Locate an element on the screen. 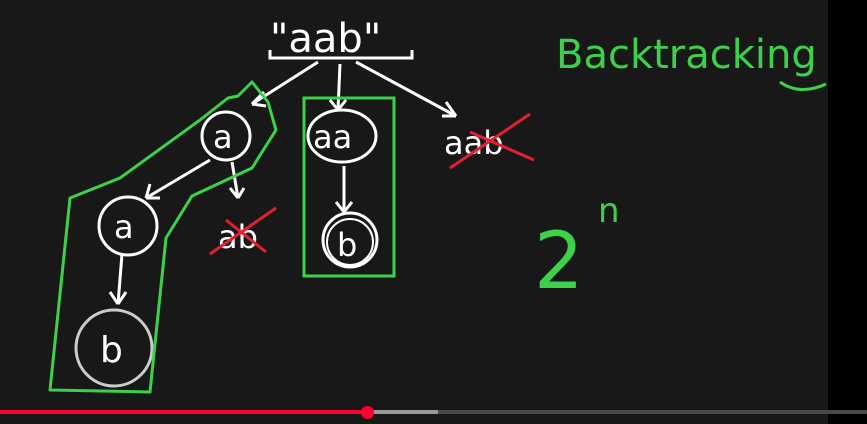 This screenshot has width=867, height=424. node-label-mid-b: b is located at coordinates (347, 245).